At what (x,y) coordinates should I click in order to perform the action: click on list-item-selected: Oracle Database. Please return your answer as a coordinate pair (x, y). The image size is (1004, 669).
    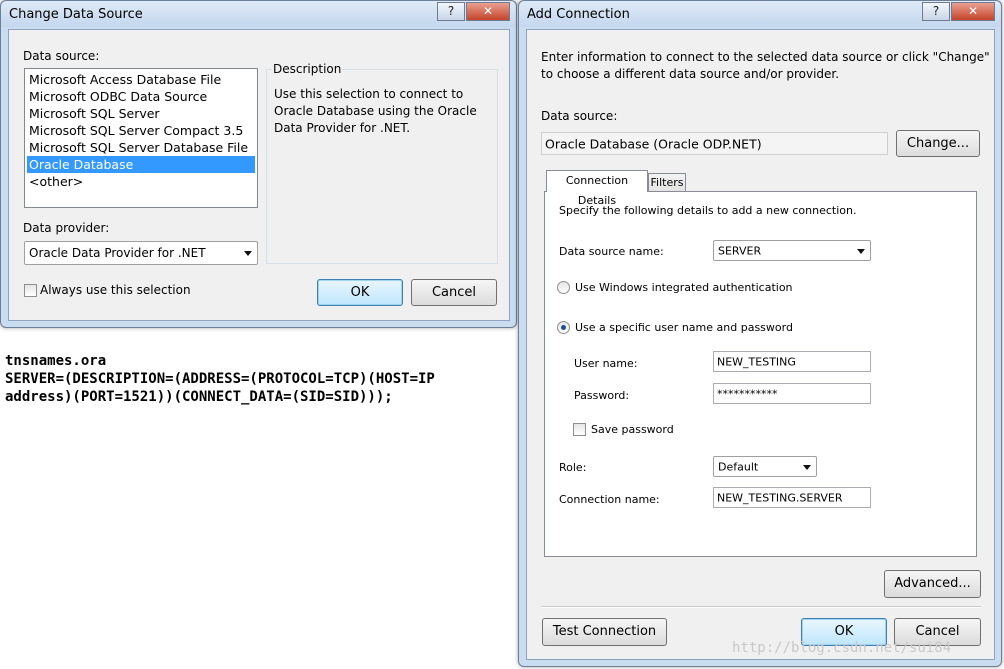
    Looking at the image, I should click on (141, 164).